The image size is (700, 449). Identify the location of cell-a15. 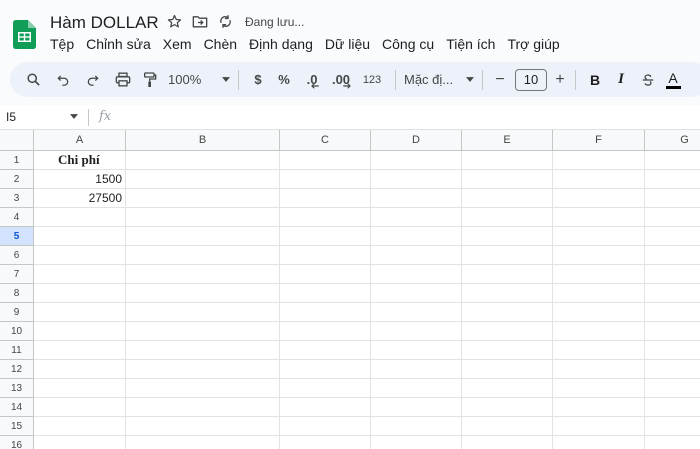
(80, 426).